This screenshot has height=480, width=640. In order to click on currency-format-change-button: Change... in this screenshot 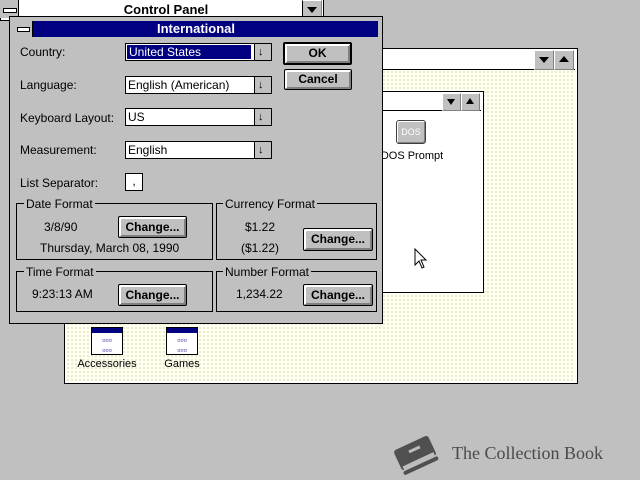, I will do `click(338, 239)`.